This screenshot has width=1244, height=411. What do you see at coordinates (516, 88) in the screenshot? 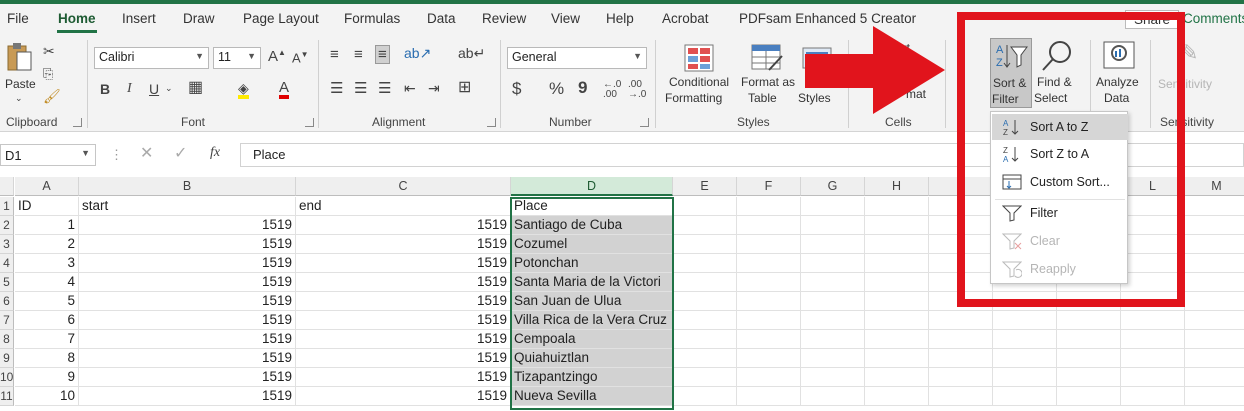
I see `currency-button: $` at bounding box center [516, 88].